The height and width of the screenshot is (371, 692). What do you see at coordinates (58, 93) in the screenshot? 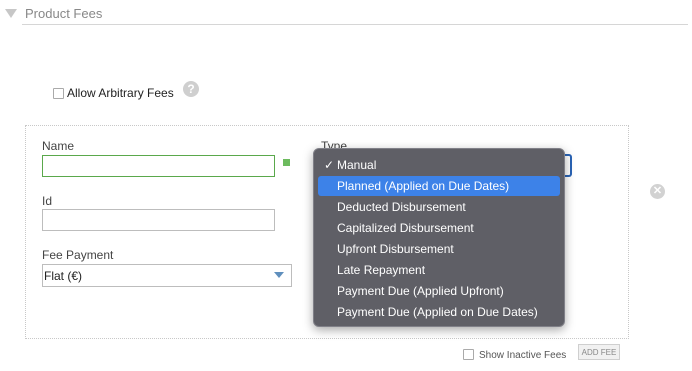
I see `allow-arbitrary-fees-checkbox` at bounding box center [58, 93].